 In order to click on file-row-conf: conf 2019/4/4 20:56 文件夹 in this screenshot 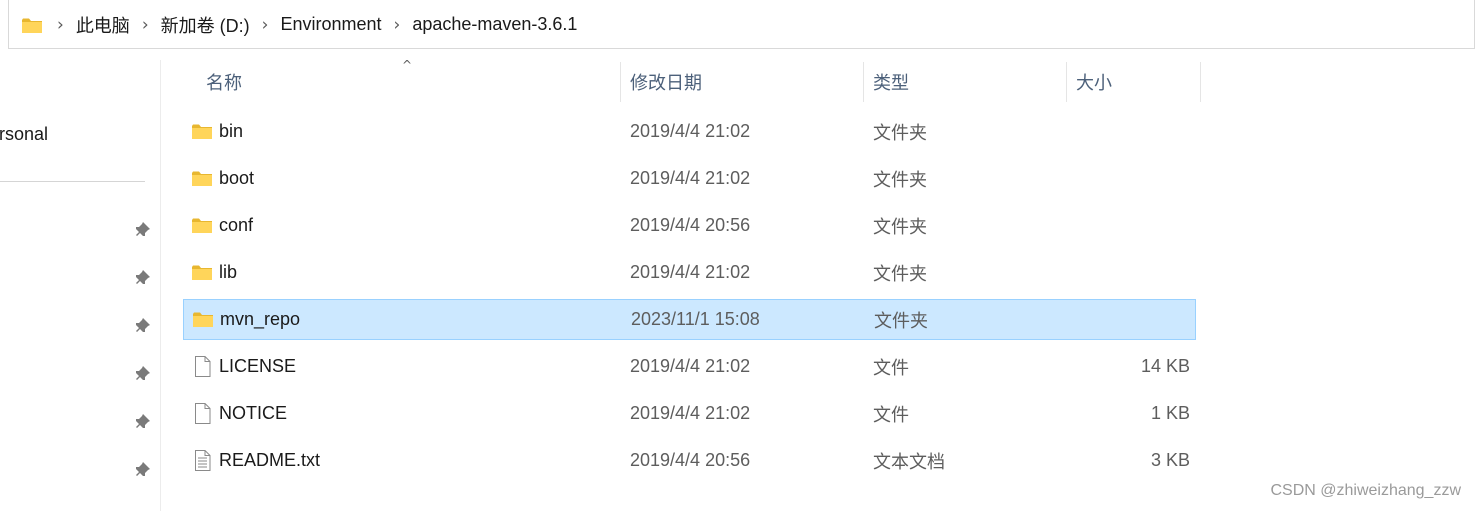, I will do `click(689, 225)`.